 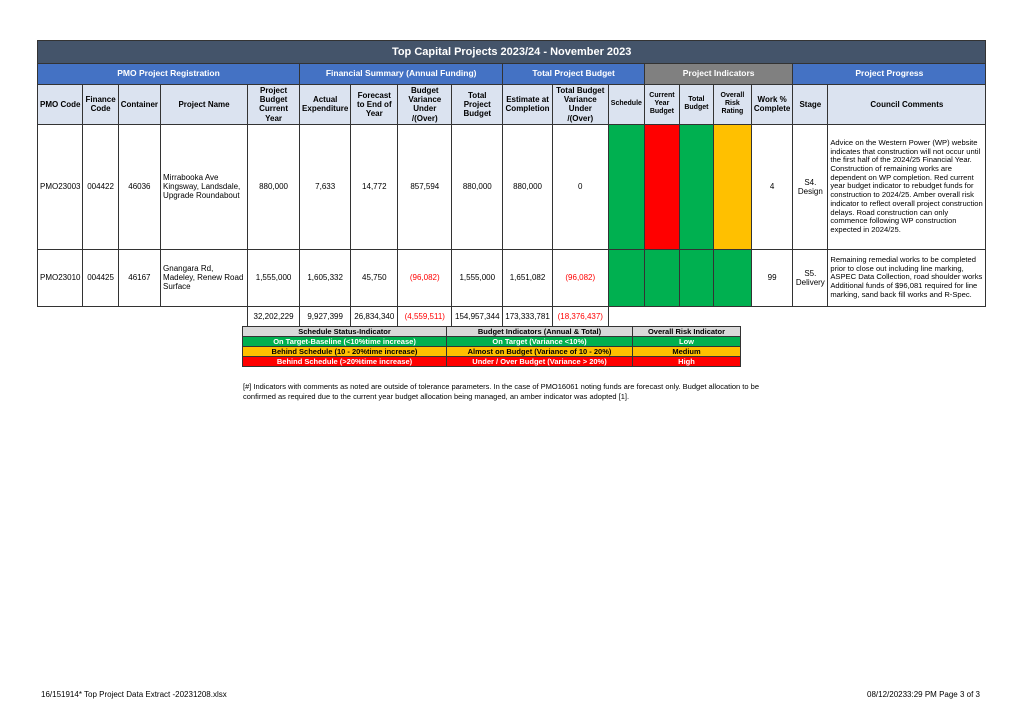 What do you see at coordinates (527, 277) in the screenshot?
I see `estimate-completion-cell: 1,651,082` at bounding box center [527, 277].